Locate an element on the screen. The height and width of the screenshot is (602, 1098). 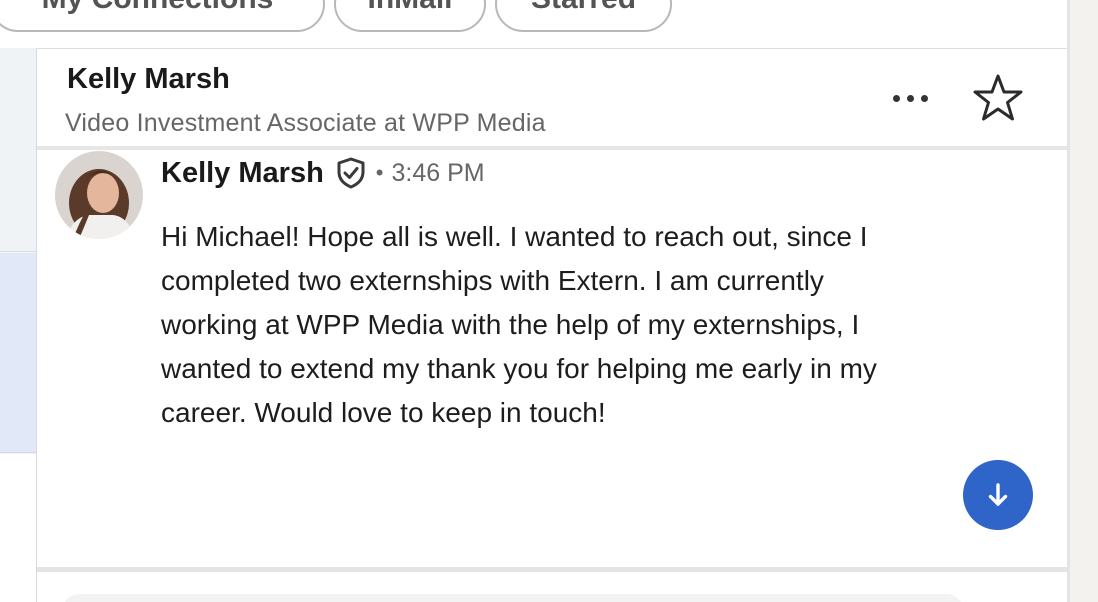
verified-shield-icon is located at coordinates (351, 173).